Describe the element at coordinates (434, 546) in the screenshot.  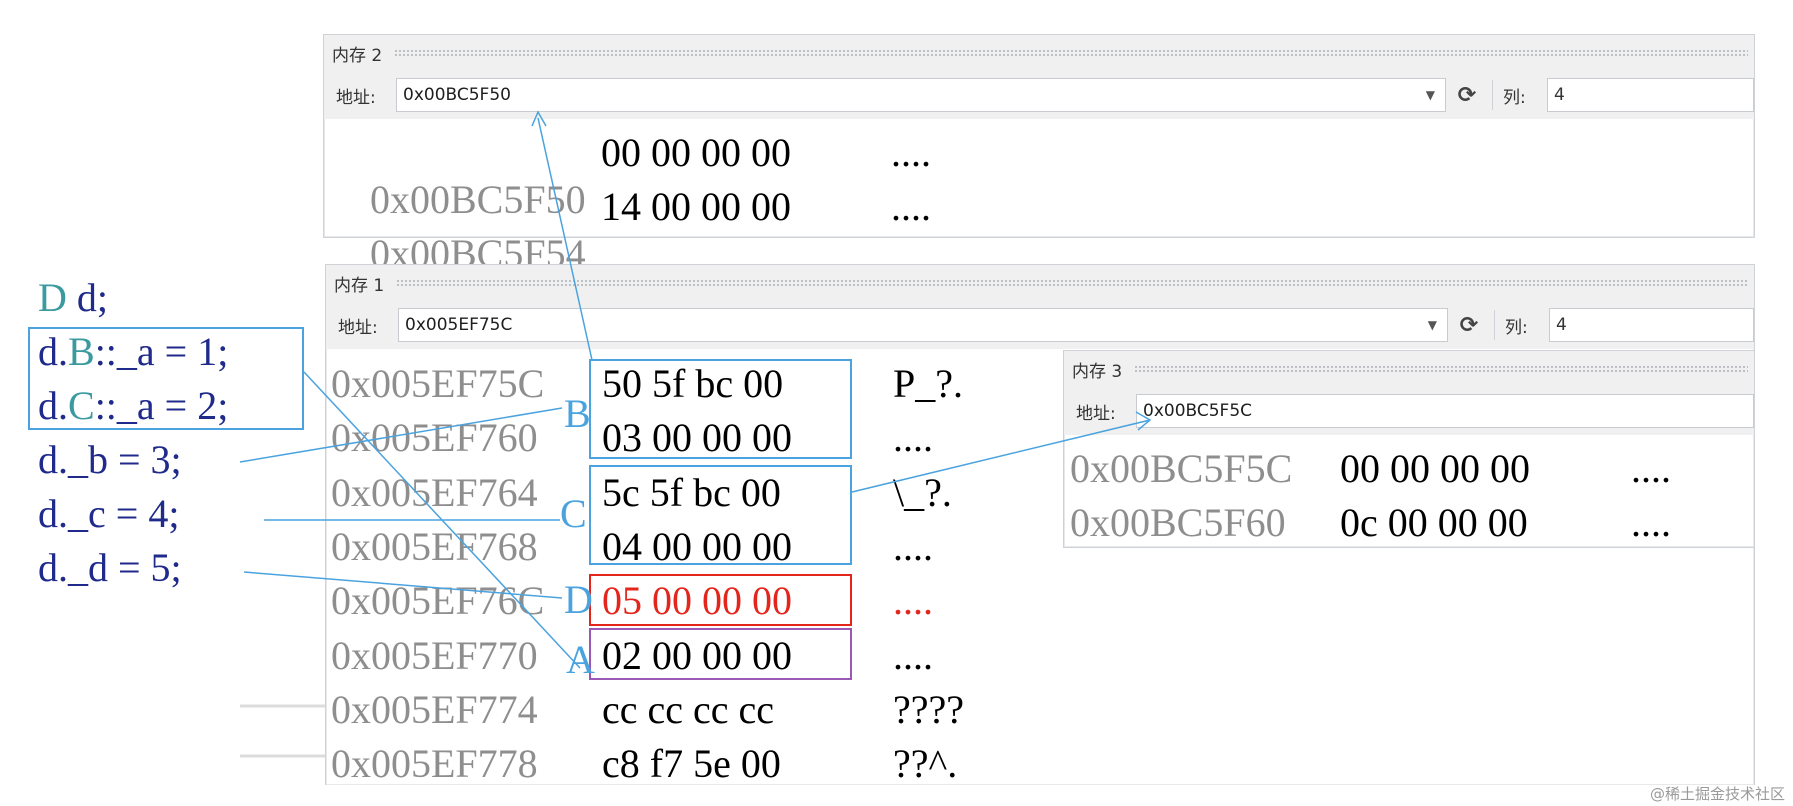
I see `row-address: 0x005EF768` at that location.